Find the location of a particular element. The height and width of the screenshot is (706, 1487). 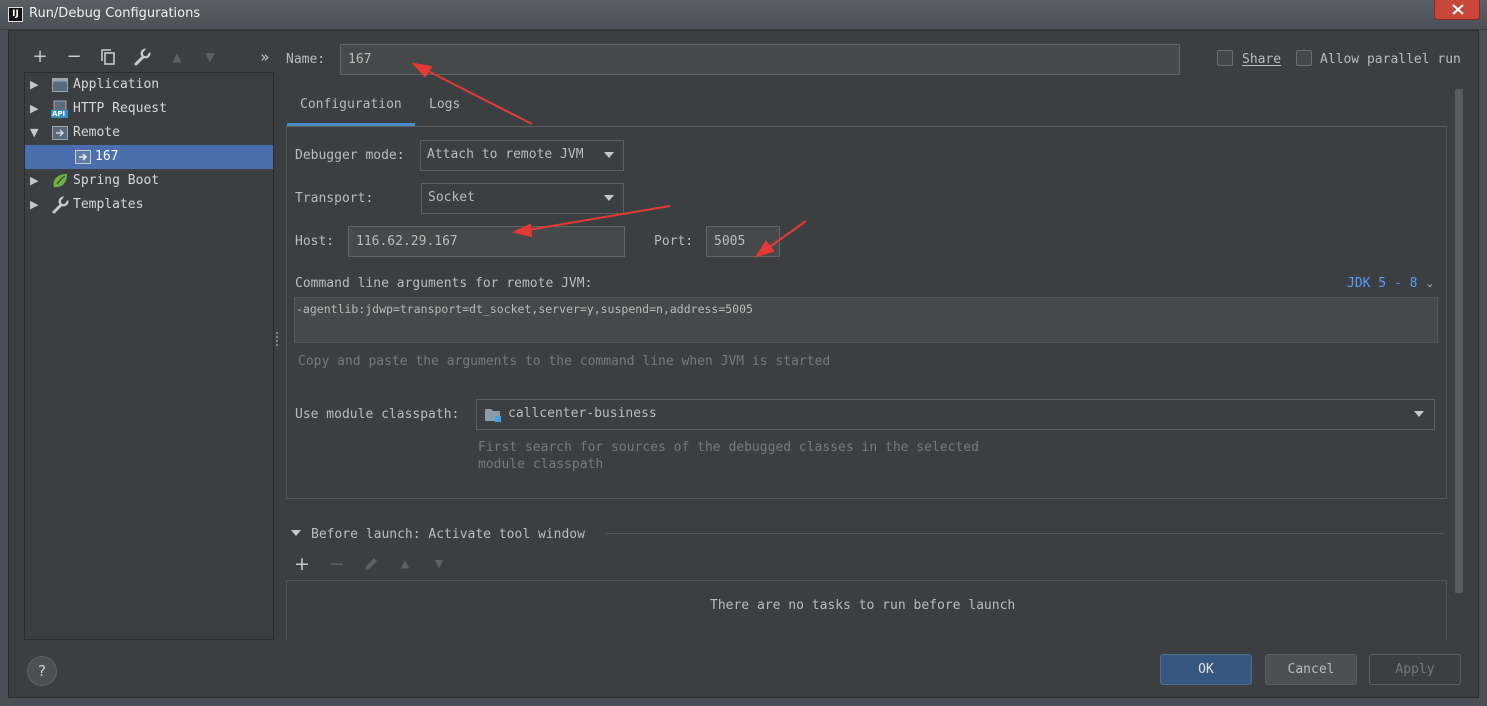

remote-config-icon is located at coordinates (83, 157).